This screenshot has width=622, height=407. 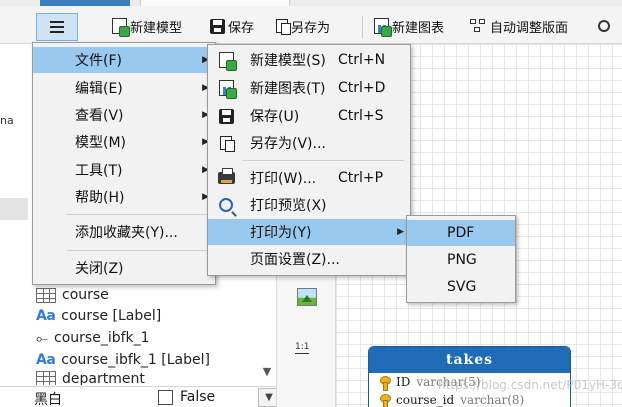 I want to click on object-label: course, so click(x=85, y=295).